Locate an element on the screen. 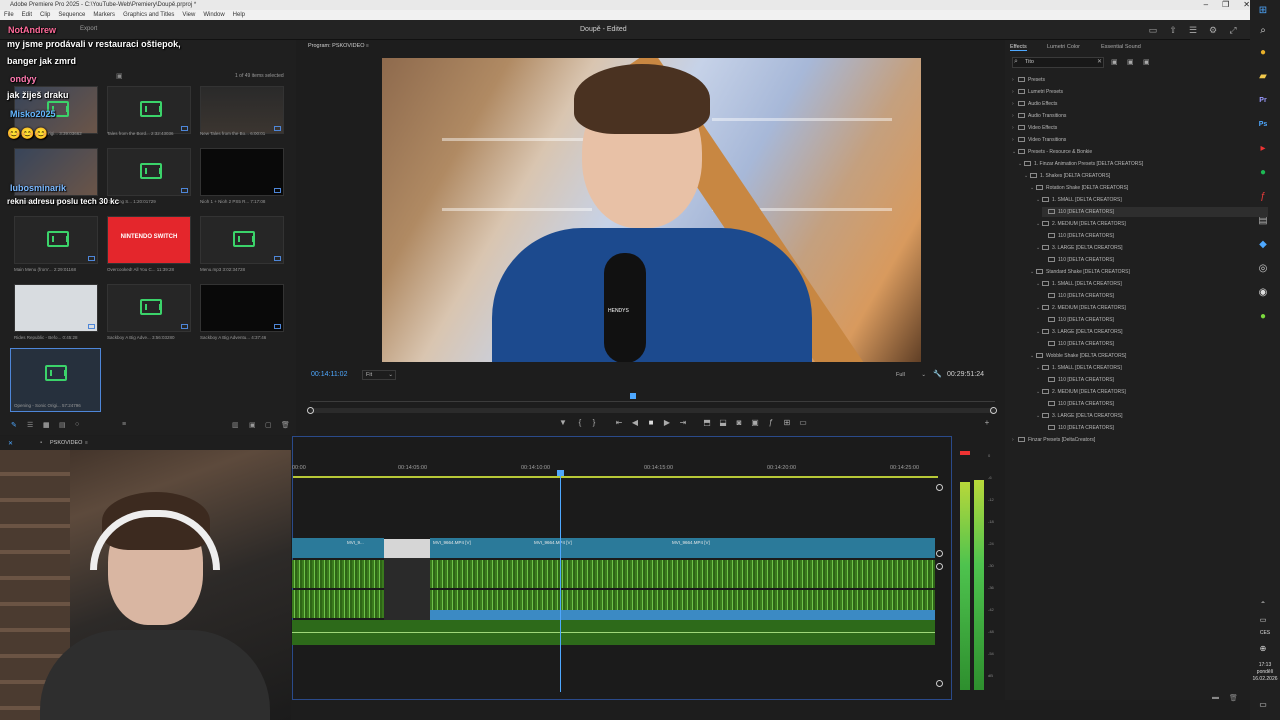  workspace-icon: ▭ is located at coordinates (1153, 30).